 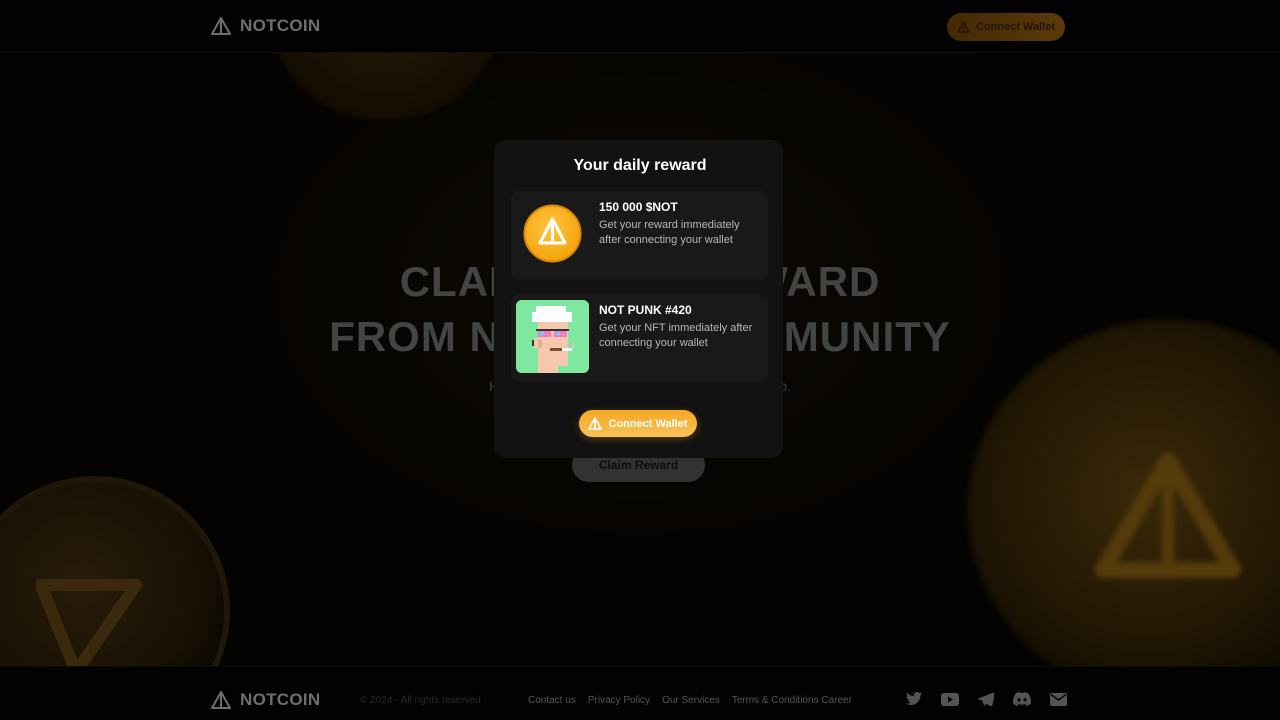 I want to click on notcoin-coin-icon, so click(x=552, y=233).